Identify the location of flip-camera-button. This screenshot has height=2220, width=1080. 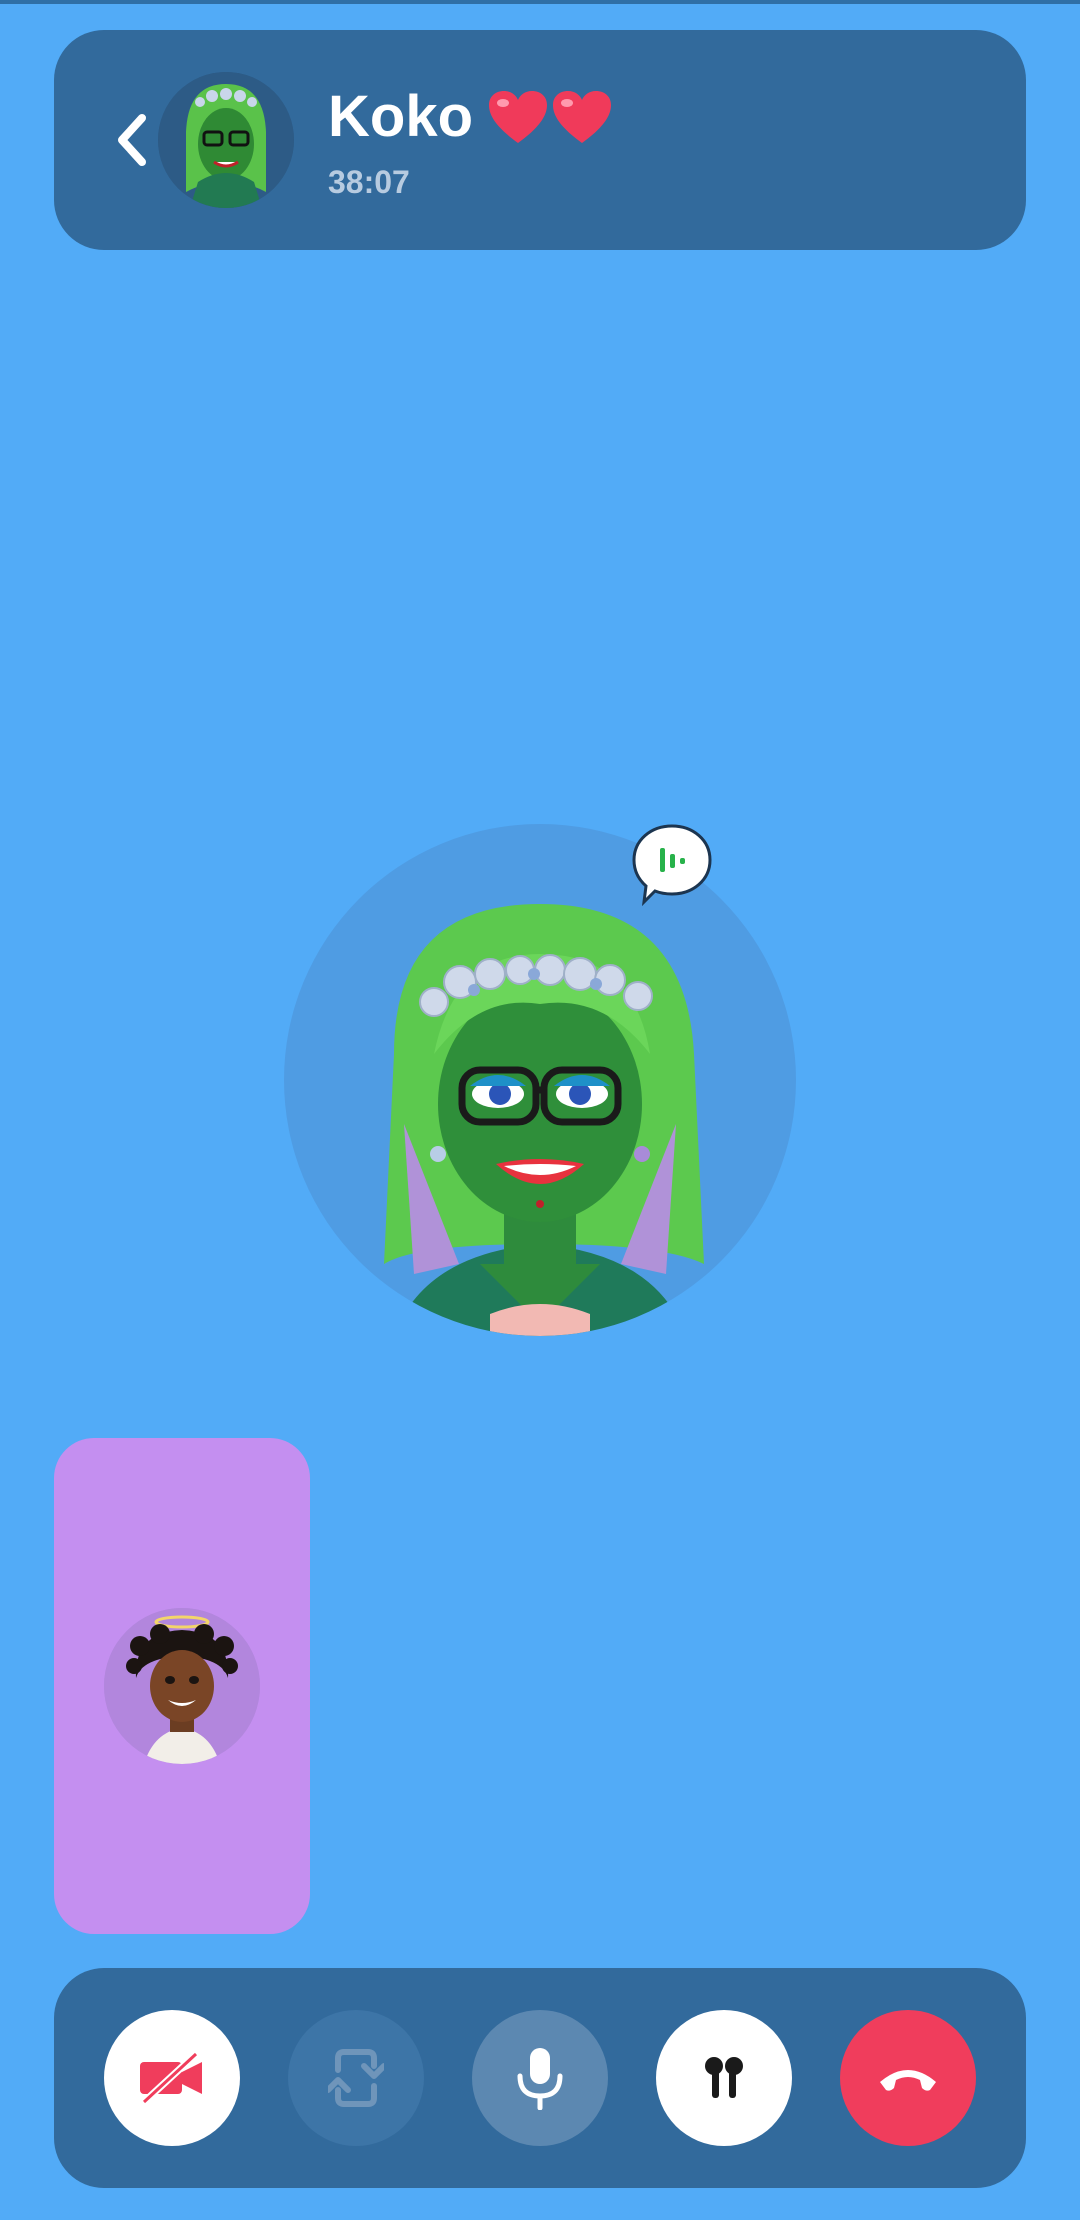
(356, 2078).